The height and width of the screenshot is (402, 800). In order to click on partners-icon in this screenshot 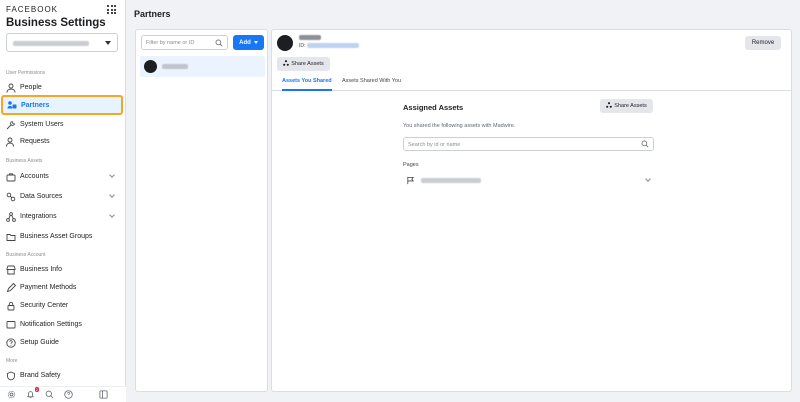, I will do `click(12, 105)`.